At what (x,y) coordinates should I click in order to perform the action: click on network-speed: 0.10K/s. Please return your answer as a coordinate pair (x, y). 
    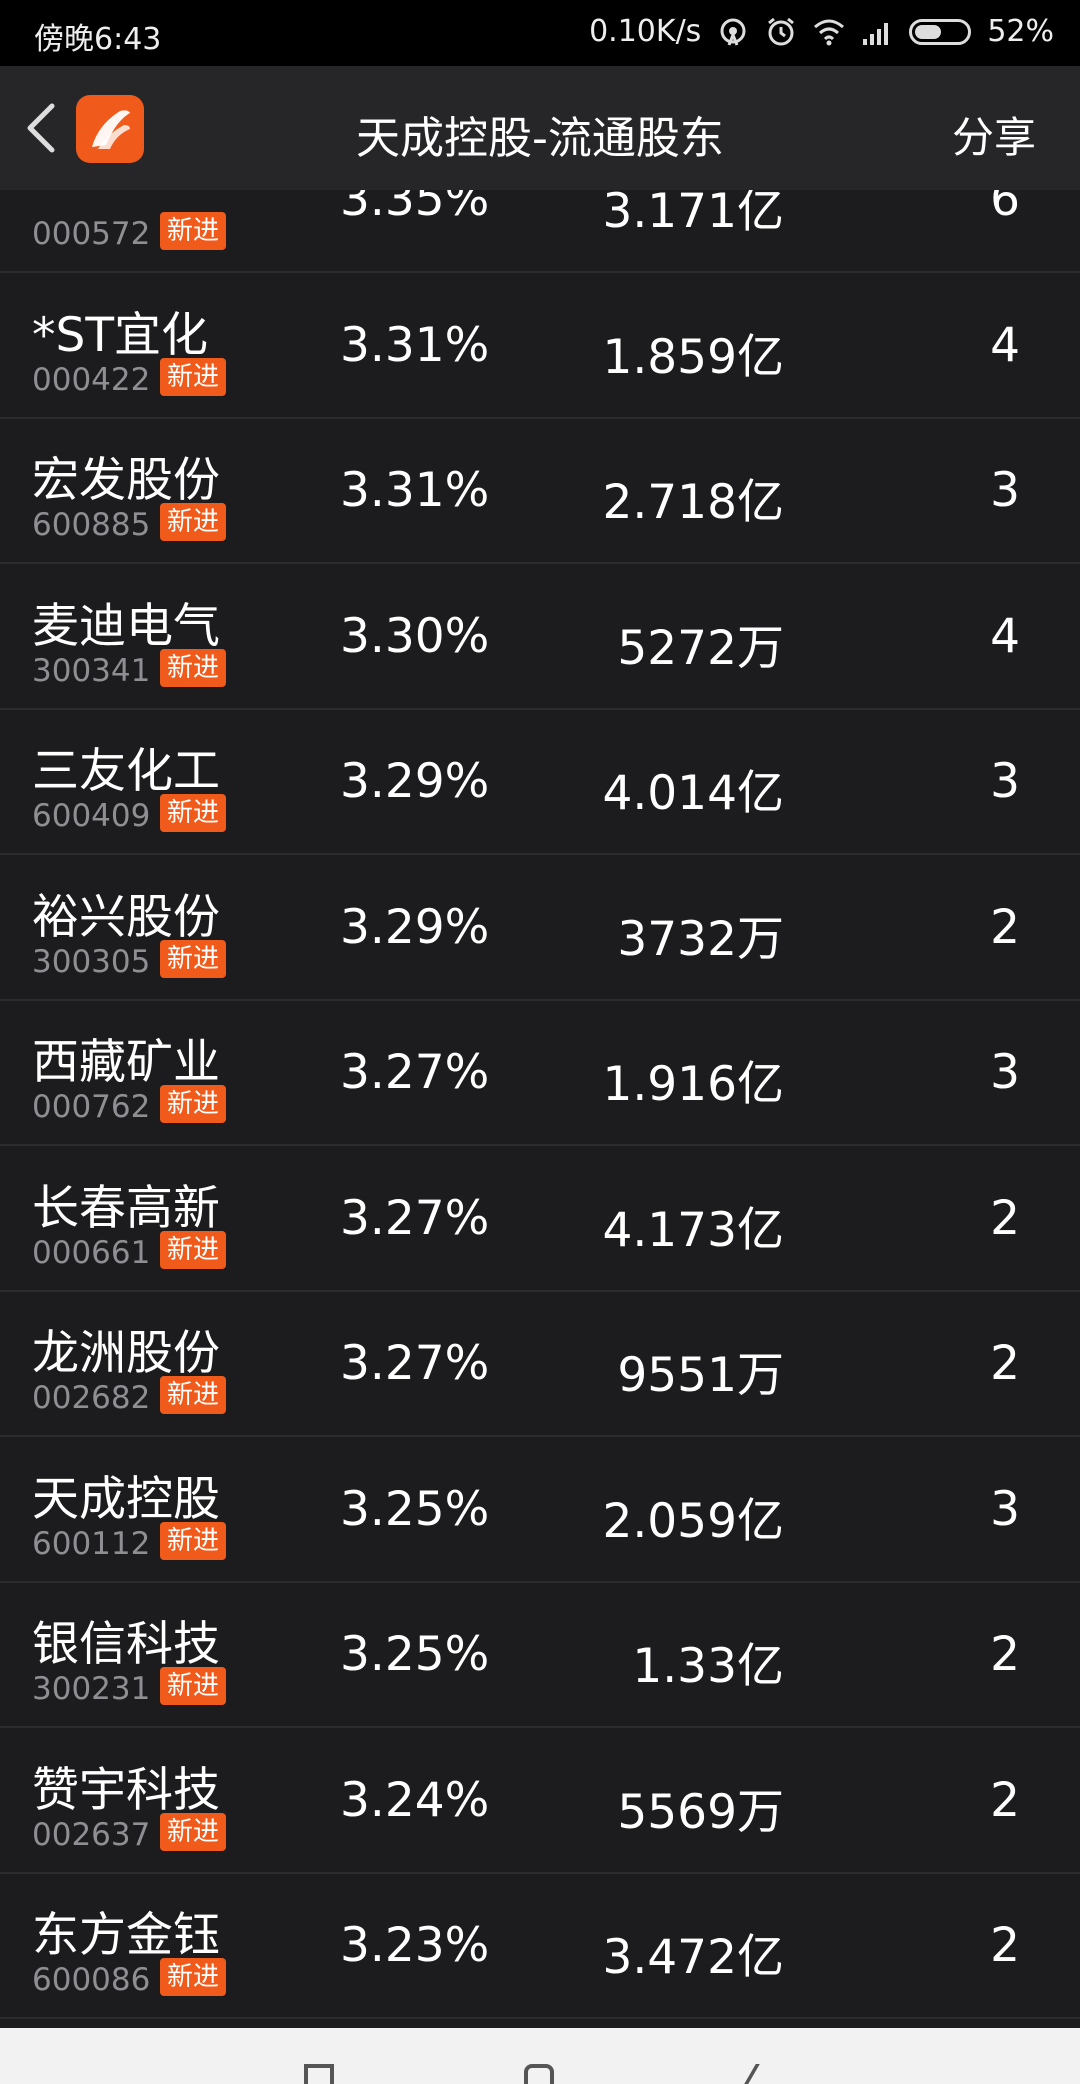
    Looking at the image, I should click on (645, 31).